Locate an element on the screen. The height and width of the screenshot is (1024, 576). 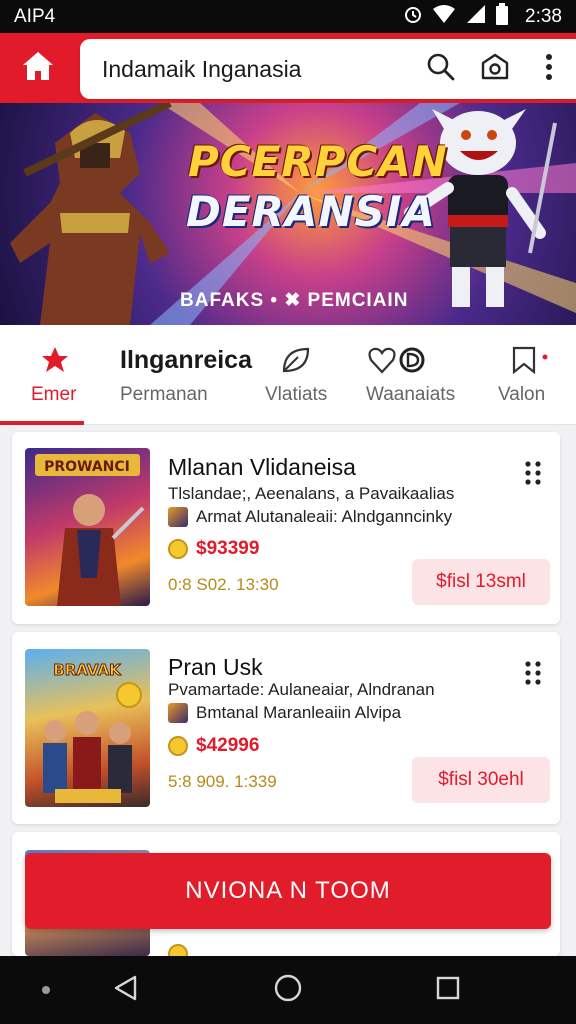
banner-title-line2: DERANSIA is located at coordinates (311, 211).